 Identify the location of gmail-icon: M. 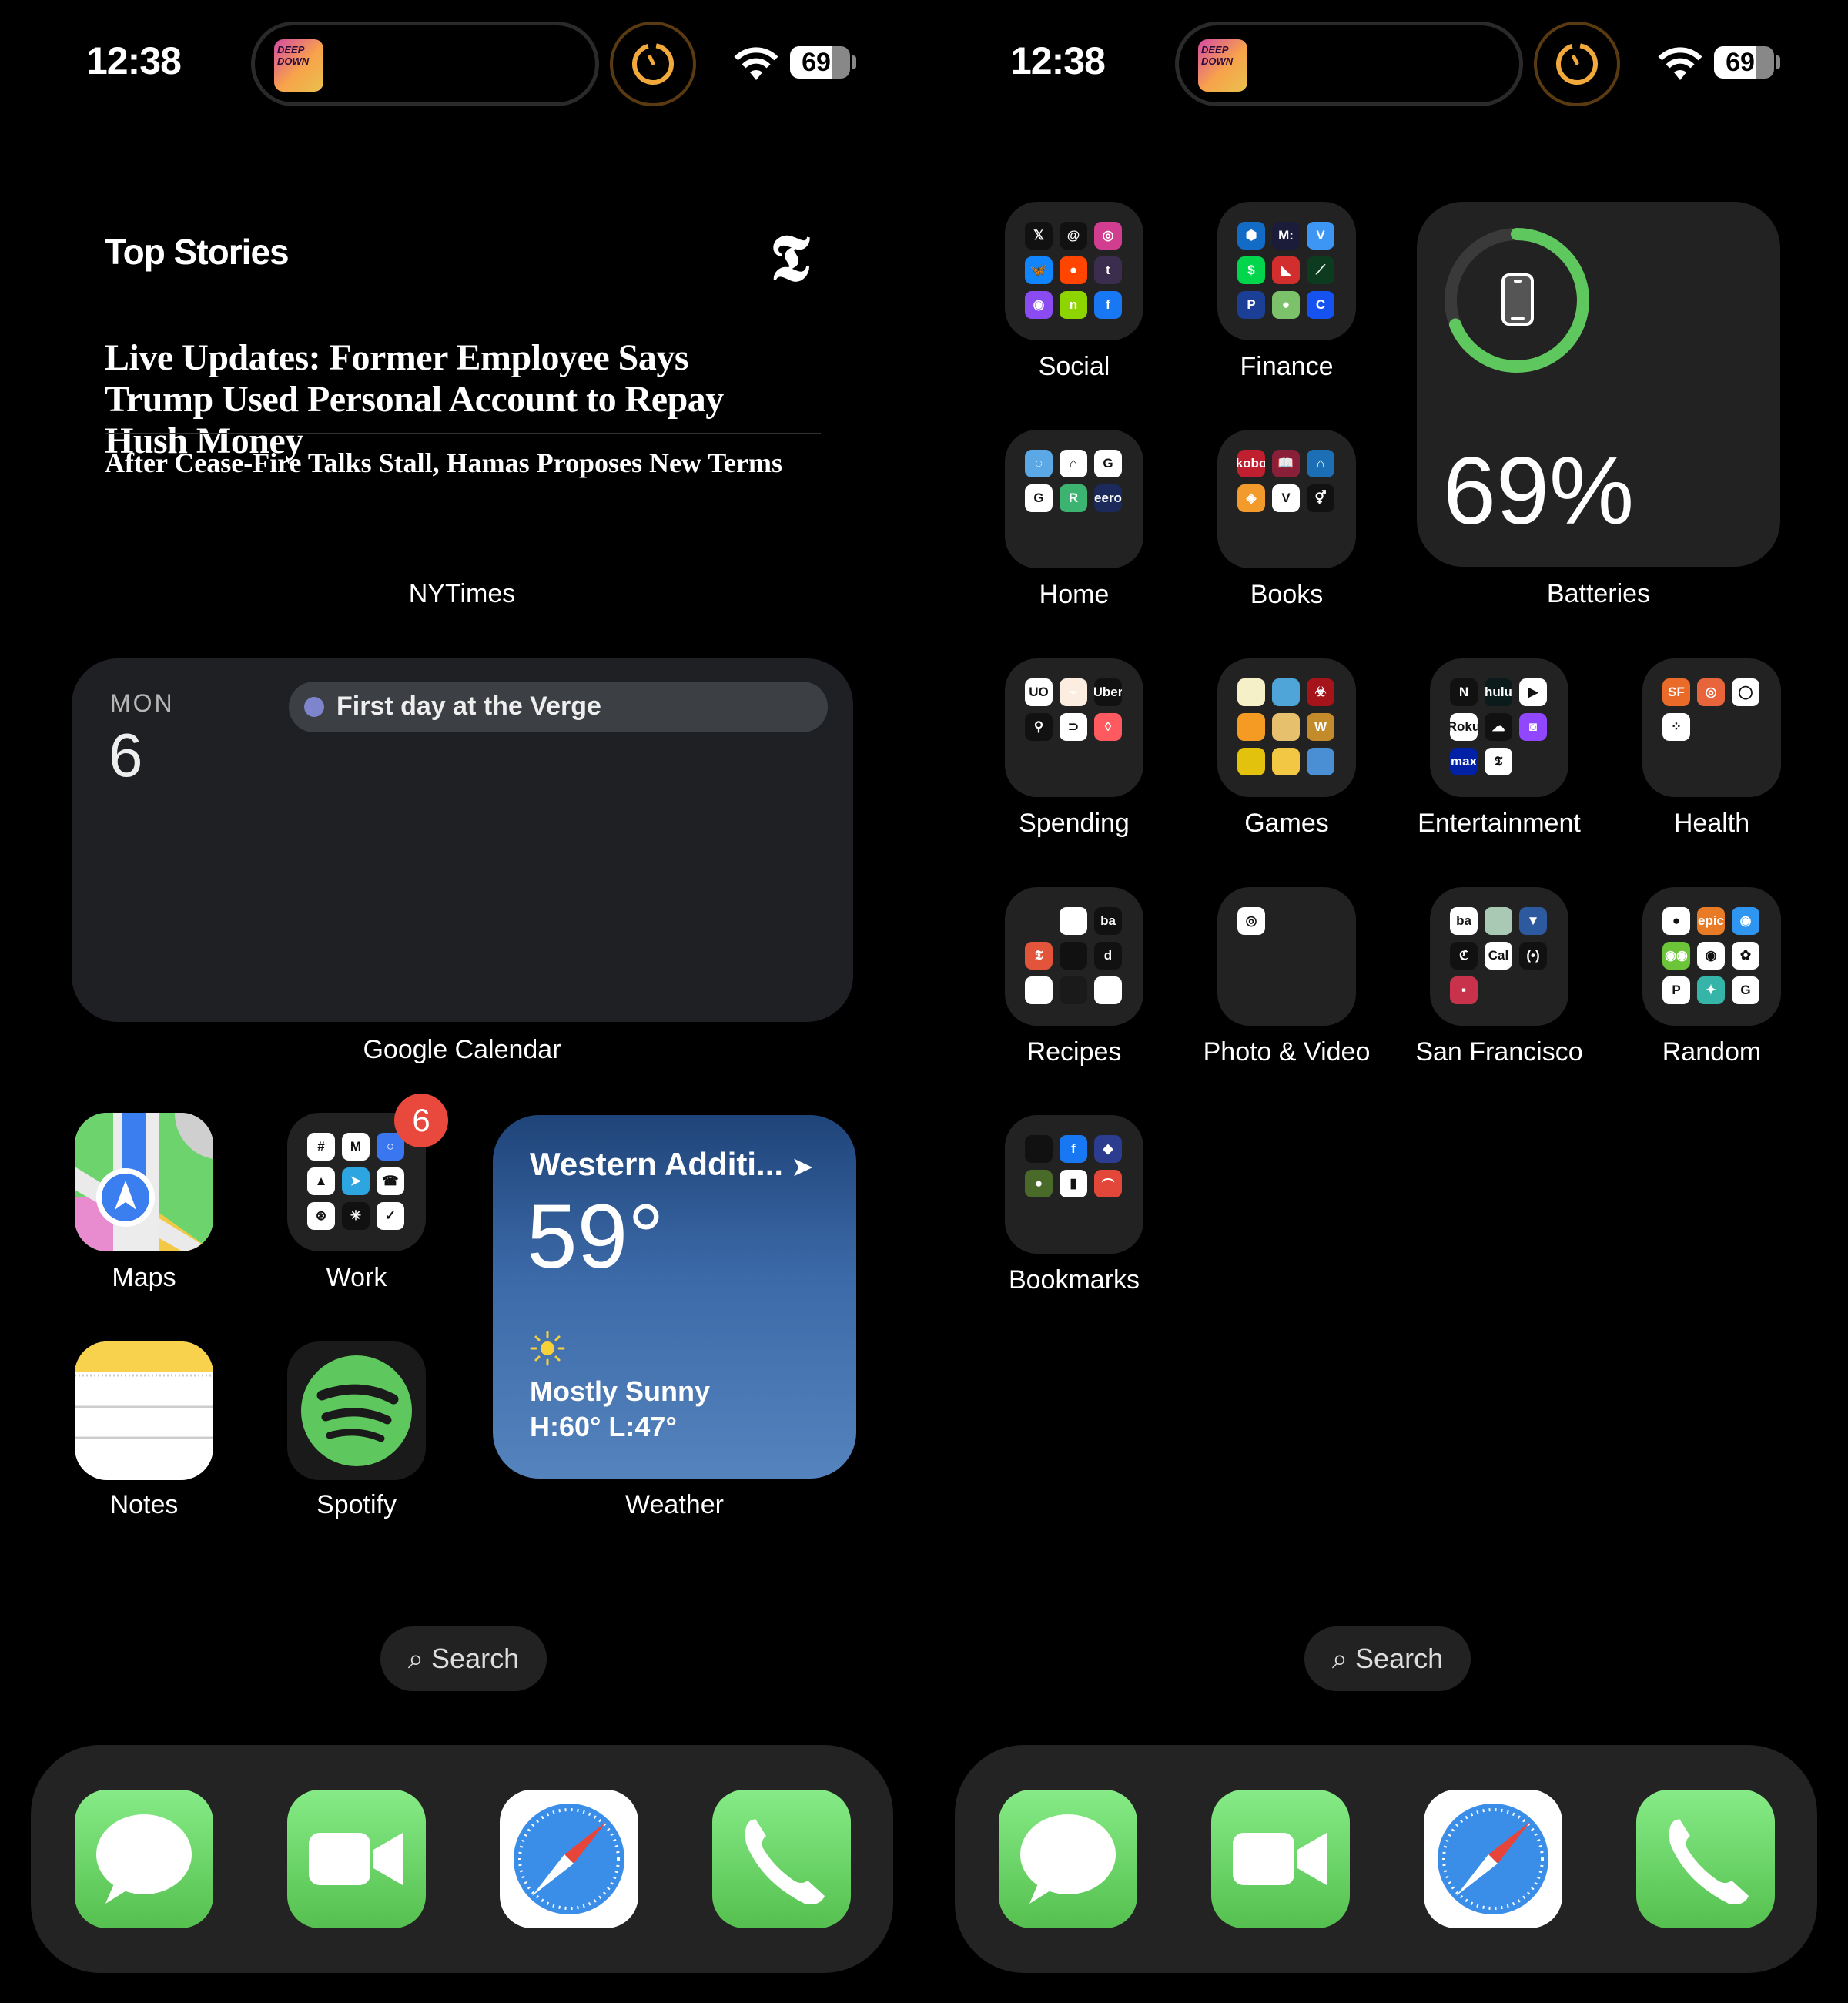
(356, 1147).